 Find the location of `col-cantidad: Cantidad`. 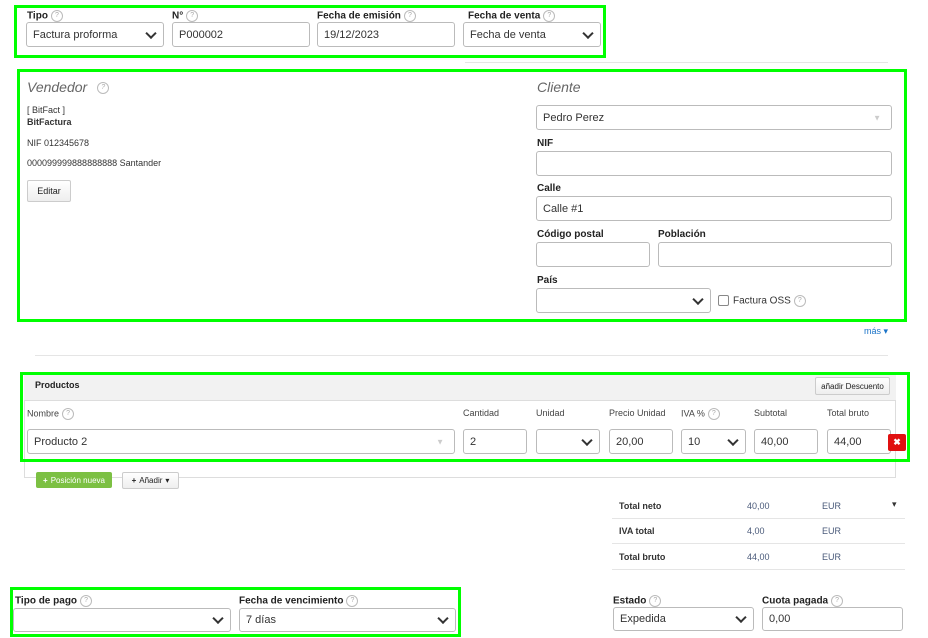

col-cantidad: Cantidad is located at coordinates (481, 413).